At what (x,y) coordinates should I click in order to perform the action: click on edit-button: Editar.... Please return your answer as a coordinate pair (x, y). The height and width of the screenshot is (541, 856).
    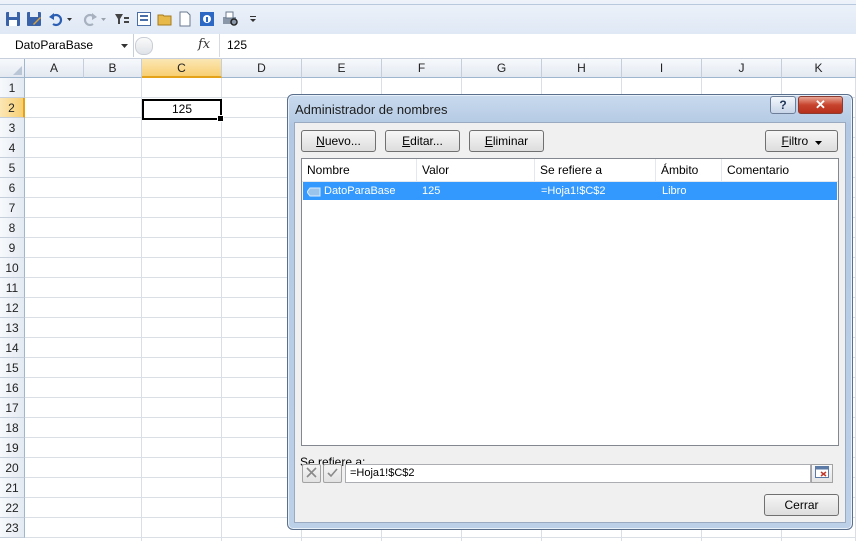
    Looking at the image, I should click on (422, 141).